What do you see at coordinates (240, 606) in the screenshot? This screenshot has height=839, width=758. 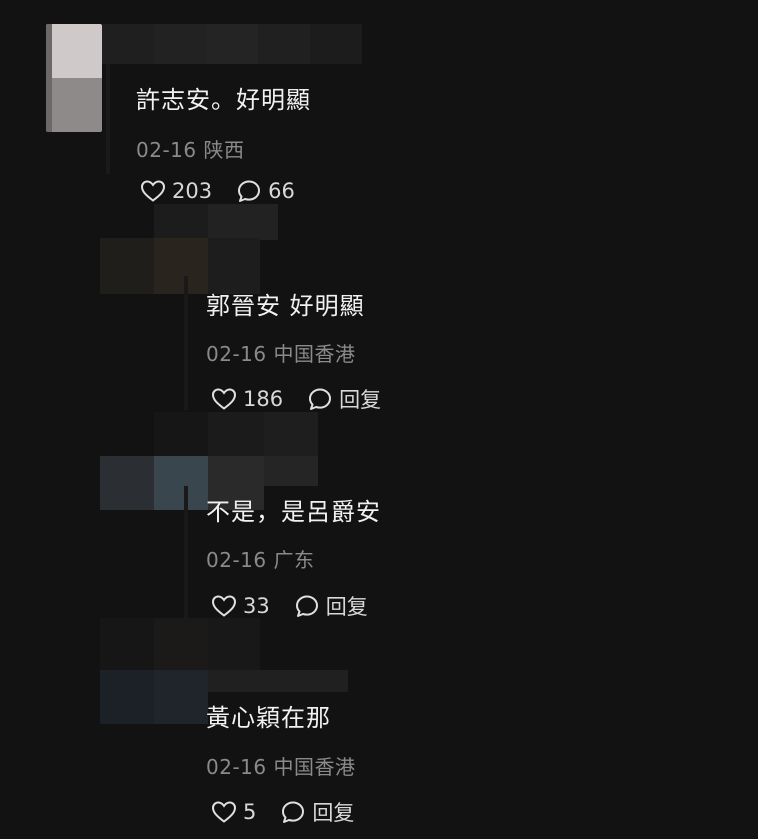 I see `like-button: 33` at bounding box center [240, 606].